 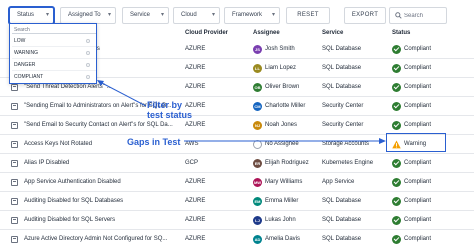 What do you see at coordinates (154, 142) in the screenshot?
I see `gaps-callout: Gaps in Test` at bounding box center [154, 142].